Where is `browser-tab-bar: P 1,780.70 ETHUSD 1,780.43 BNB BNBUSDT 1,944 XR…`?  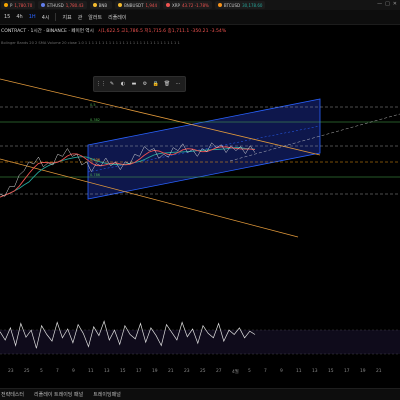 browser-tab-bar: P 1,780.70 ETHUSD 1,780.43 BNB BNBUSDT 1,944 XR… is located at coordinates (200, 5).